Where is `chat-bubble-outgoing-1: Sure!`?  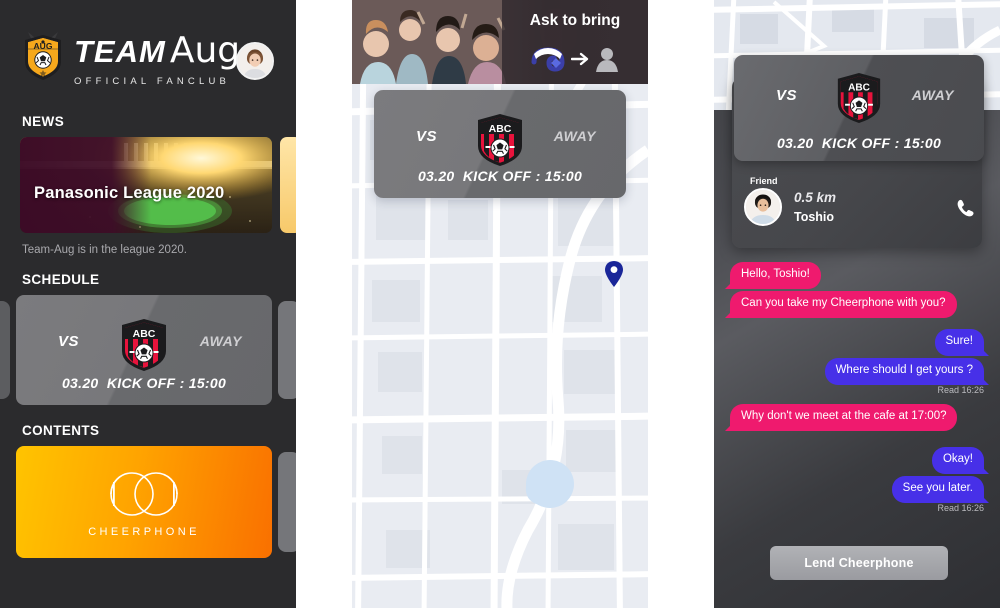 chat-bubble-outgoing-1: Sure! is located at coordinates (961, 342).